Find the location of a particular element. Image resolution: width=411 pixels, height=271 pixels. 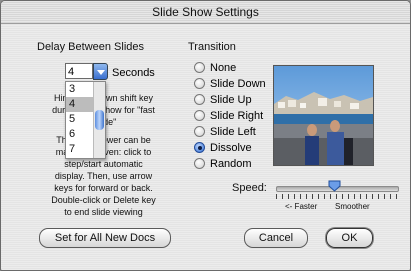

radio-slide-down: Slide Down is located at coordinates (230, 83).